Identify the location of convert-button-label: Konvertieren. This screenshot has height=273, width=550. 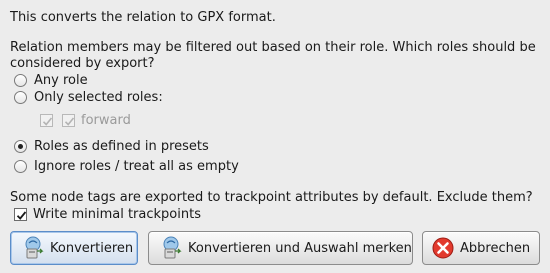
(92, 248).